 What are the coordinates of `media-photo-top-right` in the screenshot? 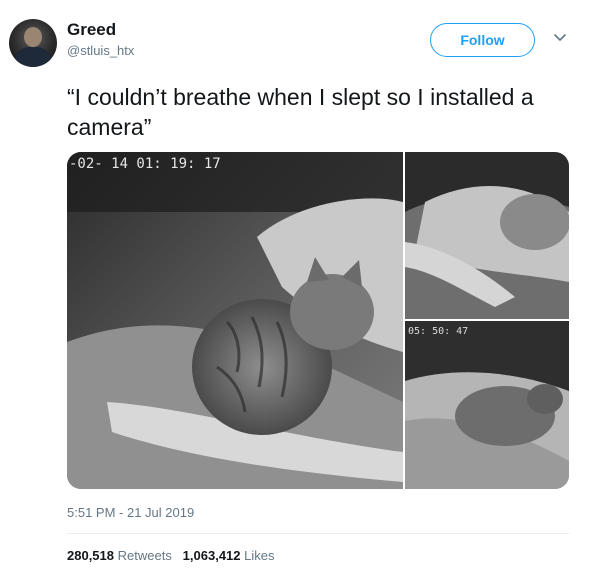 It's located at (487, 235).